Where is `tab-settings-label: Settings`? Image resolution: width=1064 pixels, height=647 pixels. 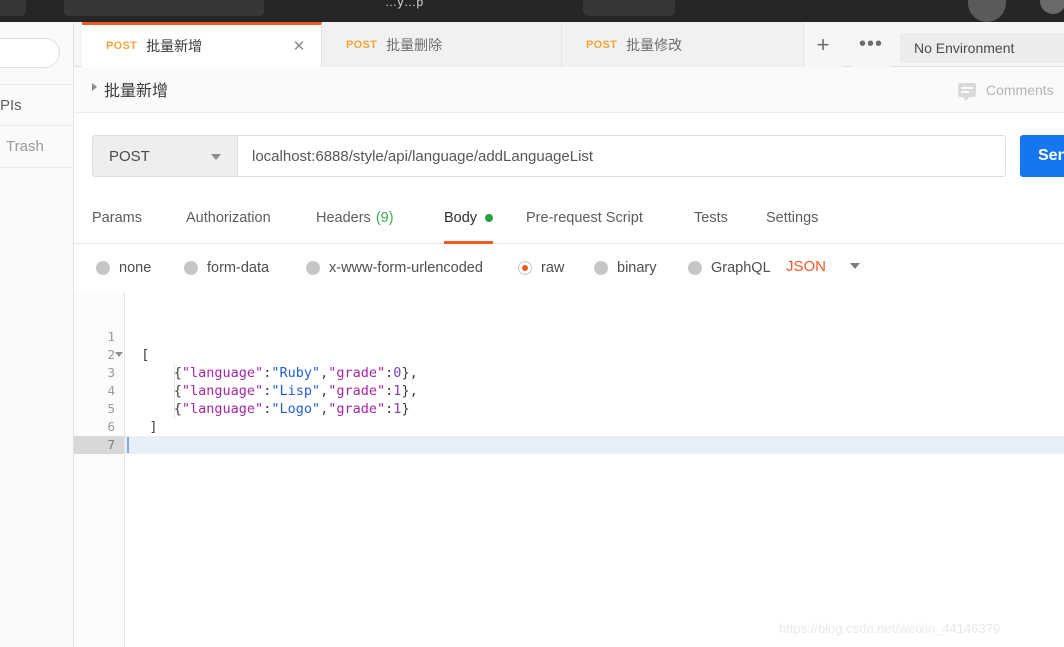 tab-settings-label: Settings is located at coordinates (792, 218).